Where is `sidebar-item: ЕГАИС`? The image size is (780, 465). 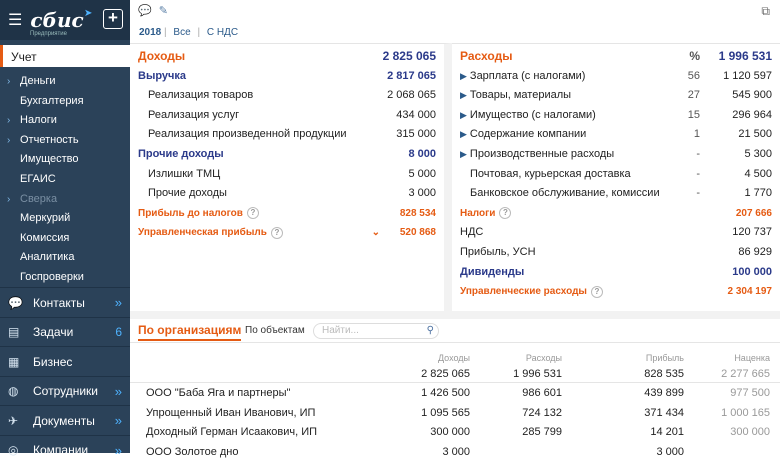
sidebar-item: ЕГАИС is located at coordinates (65, 180).